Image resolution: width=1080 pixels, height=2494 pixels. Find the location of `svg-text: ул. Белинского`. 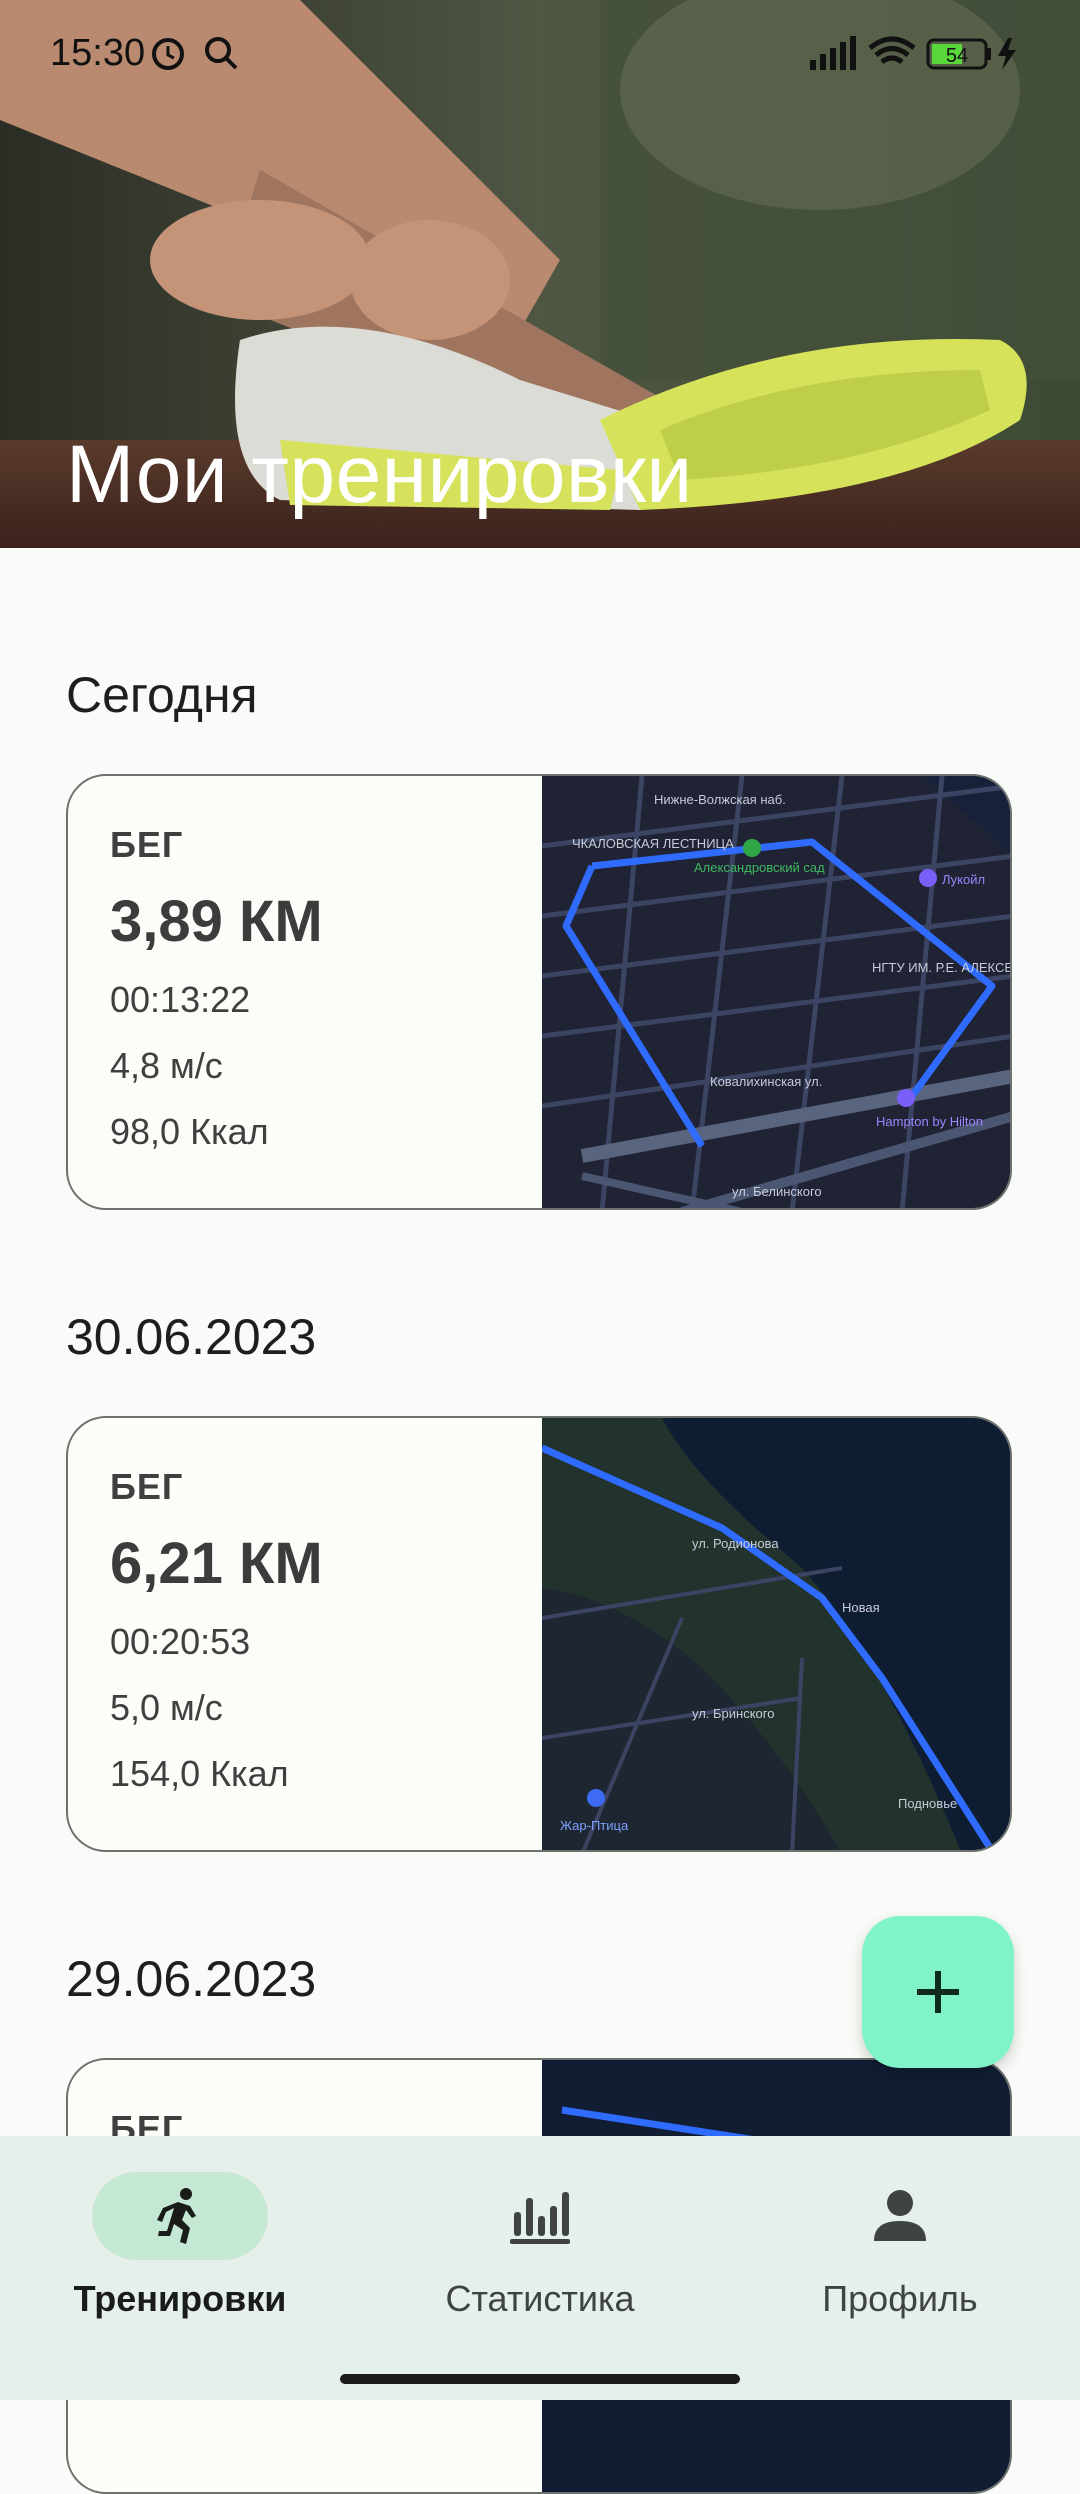

svg-text: ул. Белинского is located at coordinates (777, 1191).